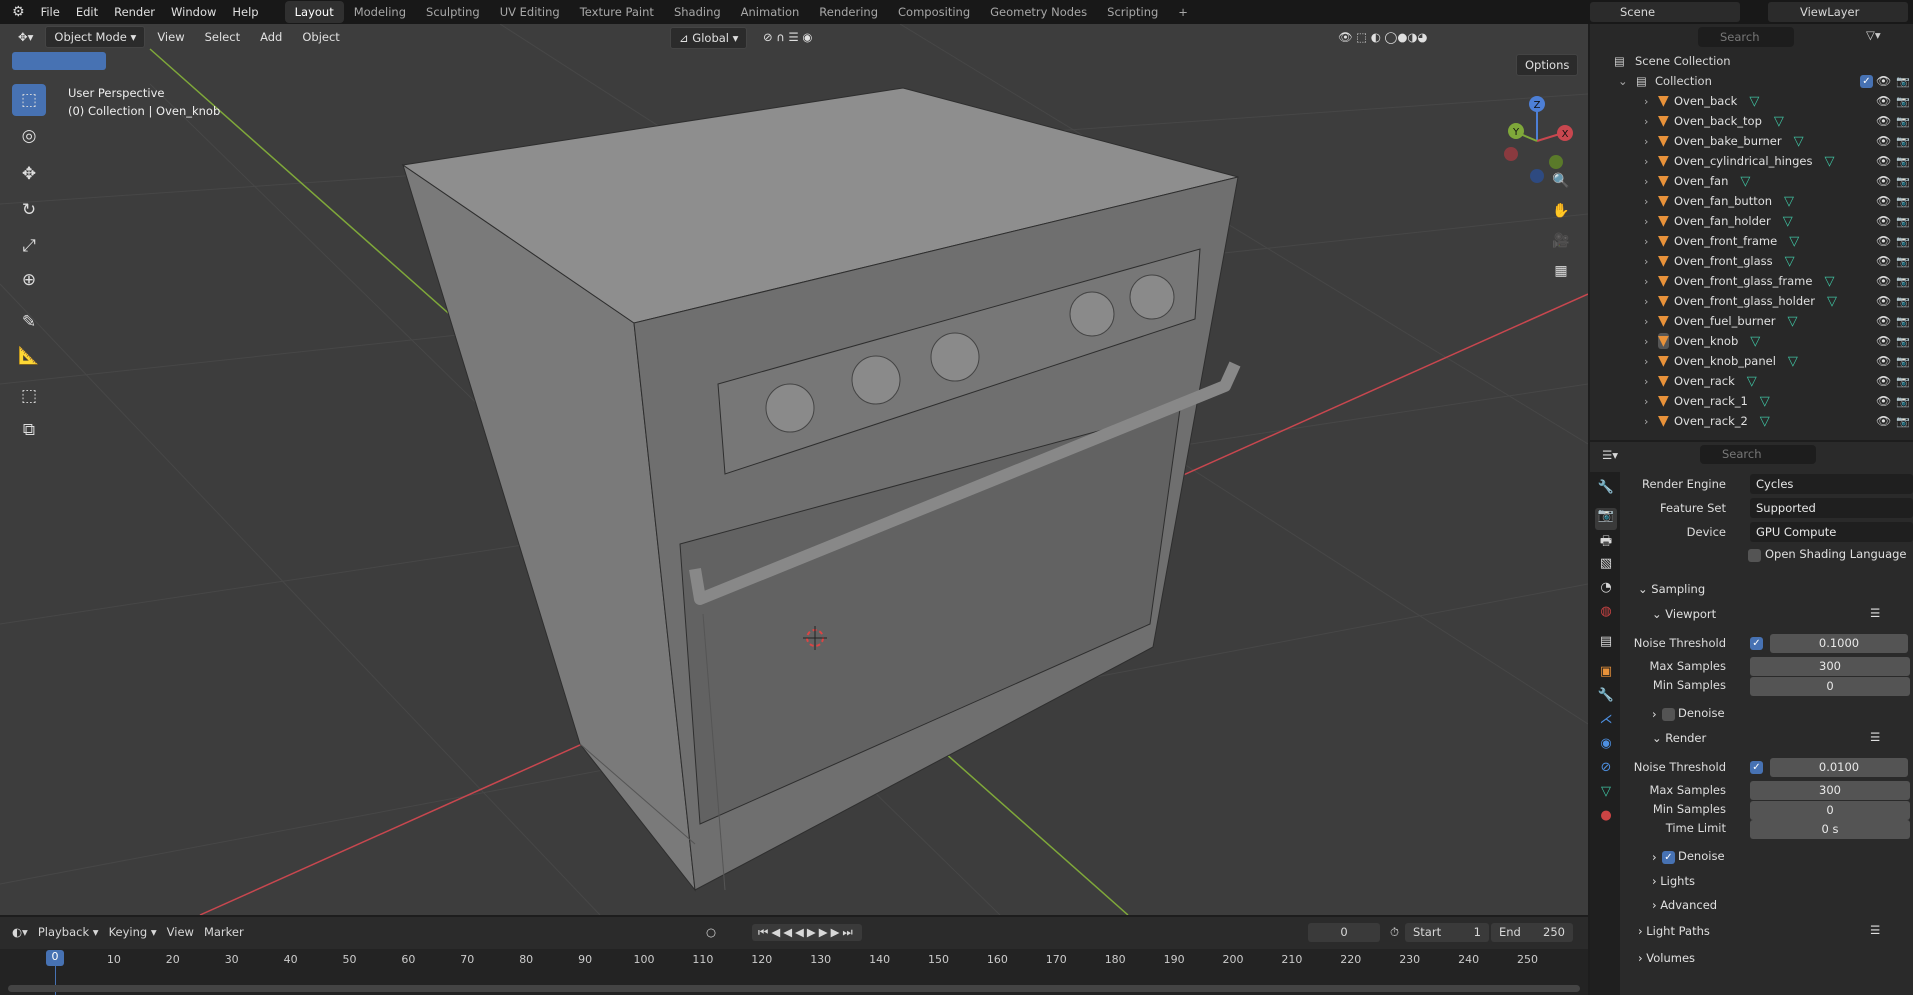  What do you see at coordinates (1547, 65) in the screenshot?
I see `options-button: Options` at bounding box center [1547, 65].